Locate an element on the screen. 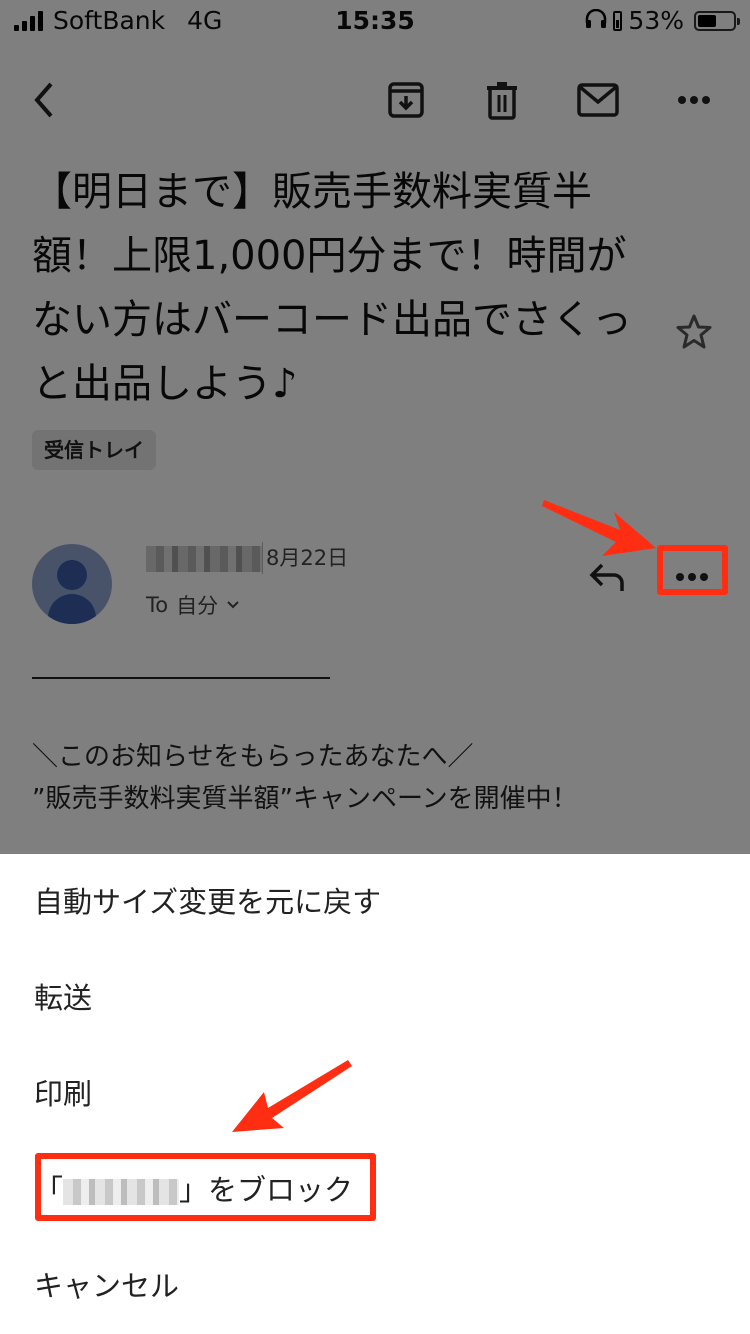 The image size is (750, 1334). annotation-highlight-more is located at coordinates (692, 570).